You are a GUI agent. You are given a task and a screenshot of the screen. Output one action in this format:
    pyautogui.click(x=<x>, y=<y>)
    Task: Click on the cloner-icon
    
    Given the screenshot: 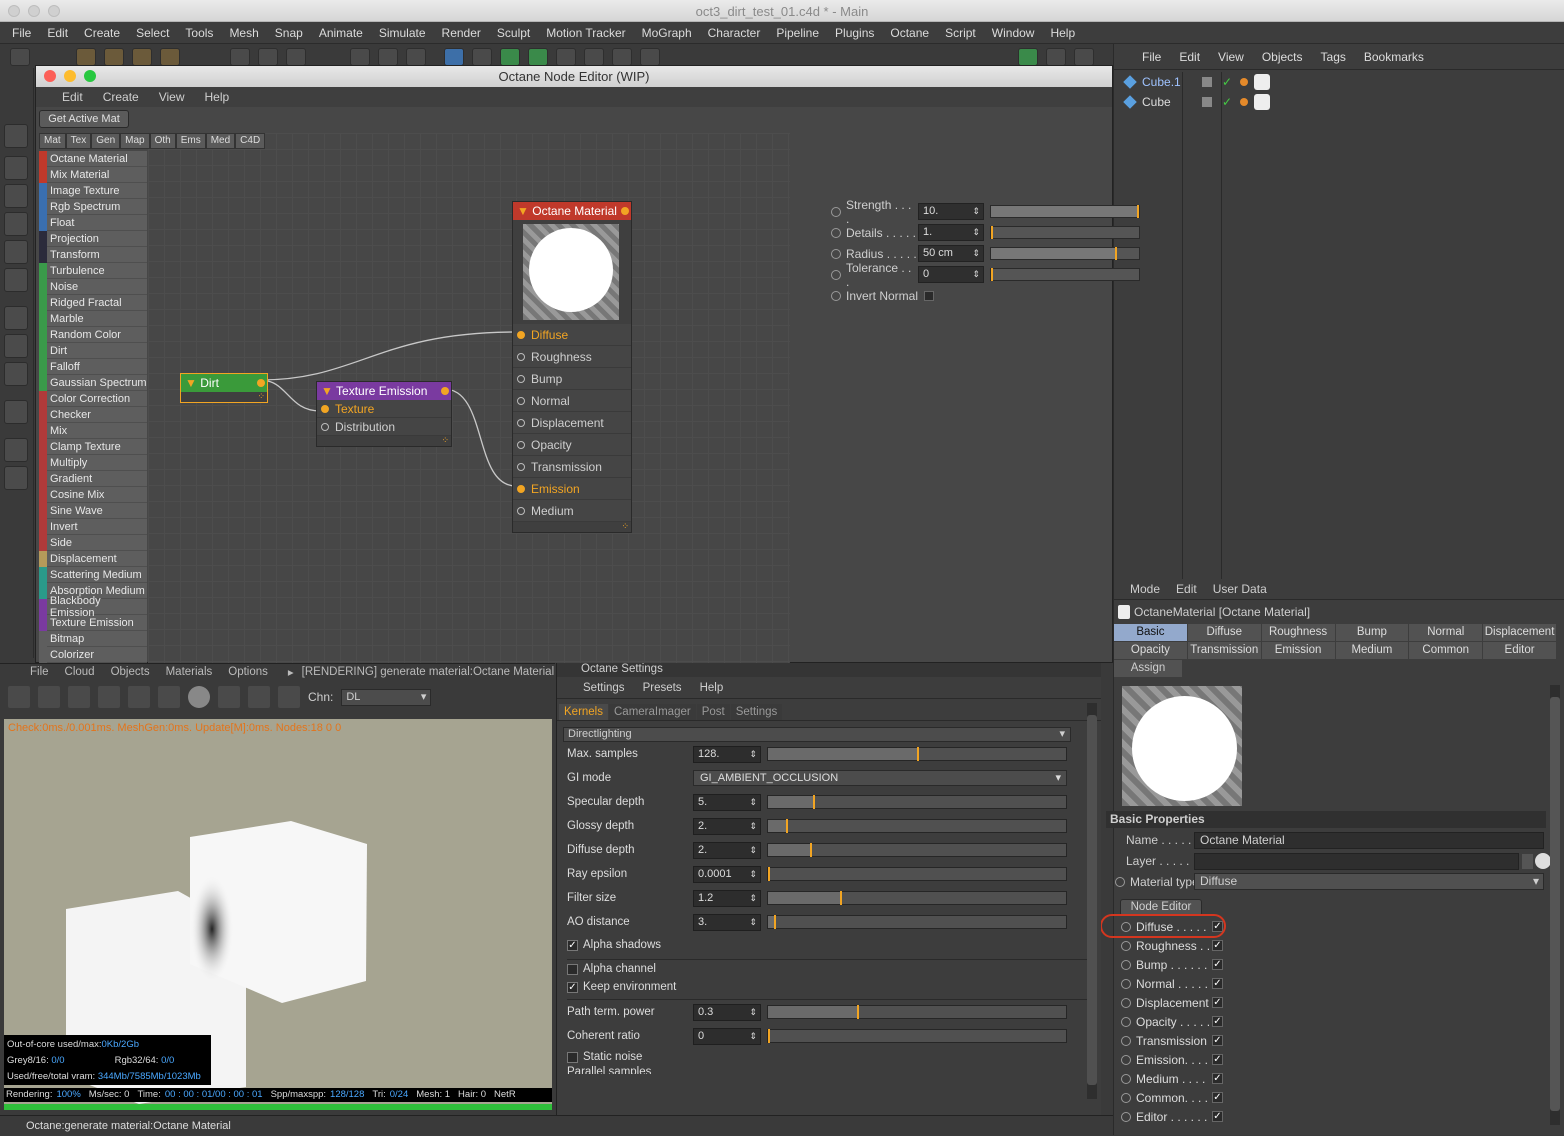 What is the action you would take?
    pyautogui.click(x=538, y=57)
    